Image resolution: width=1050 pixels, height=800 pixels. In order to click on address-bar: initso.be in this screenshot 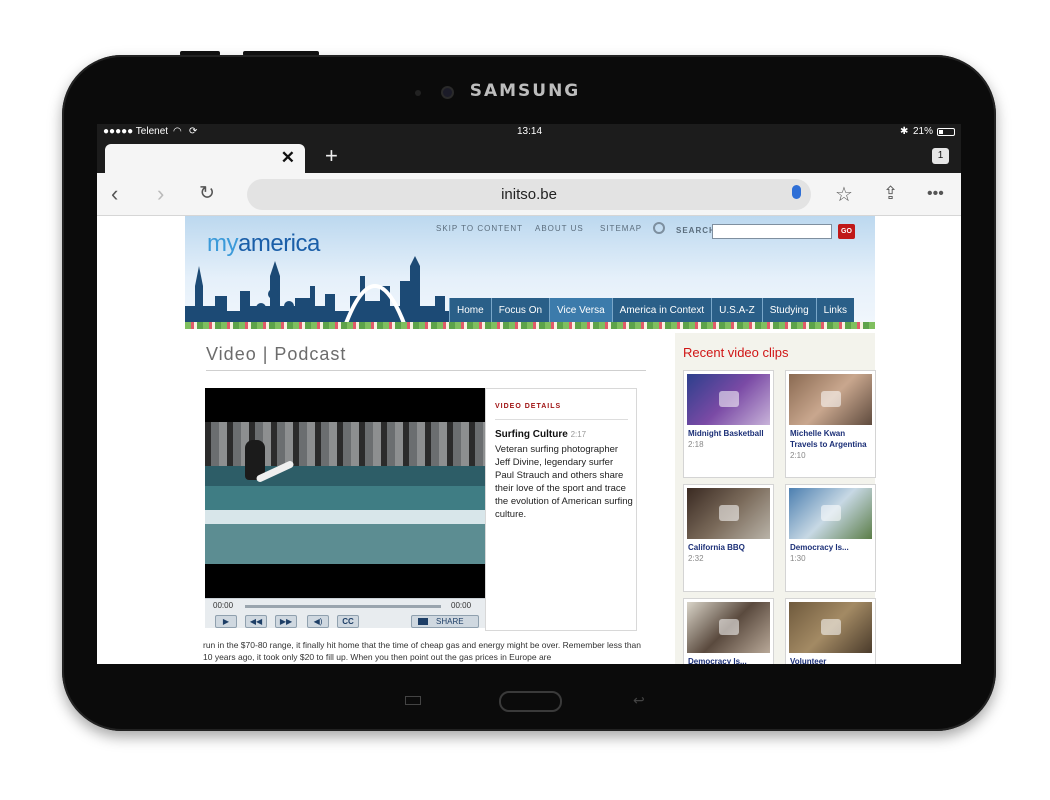, I will do `click(529, 194)`.